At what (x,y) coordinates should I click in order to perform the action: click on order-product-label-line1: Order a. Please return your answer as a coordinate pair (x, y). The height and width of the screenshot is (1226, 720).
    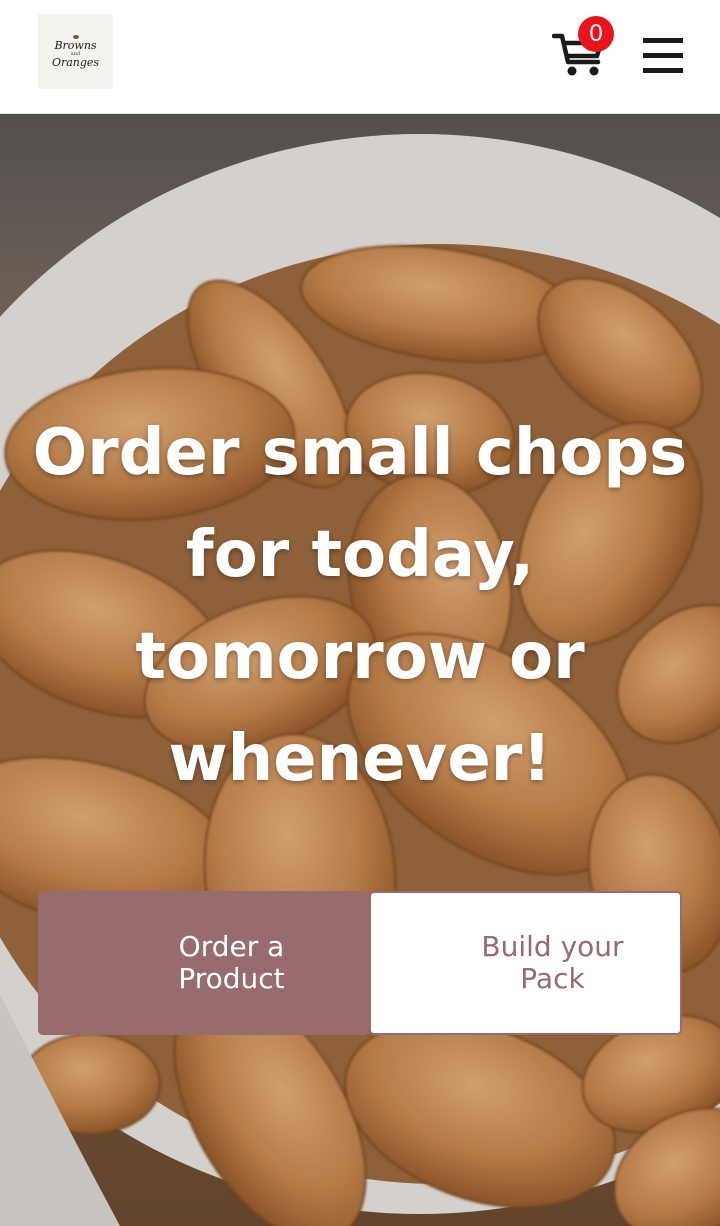
    Looking at the image, I should click on (231, 946).